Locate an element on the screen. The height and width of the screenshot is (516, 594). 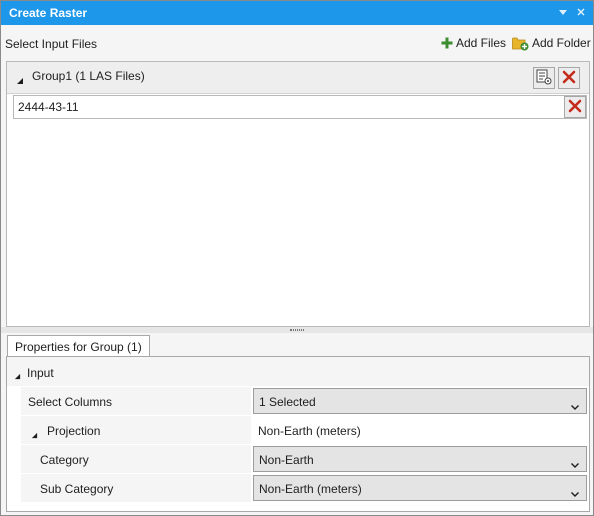
property-name-cell: Select Columns is located at coordinates (136, 401).